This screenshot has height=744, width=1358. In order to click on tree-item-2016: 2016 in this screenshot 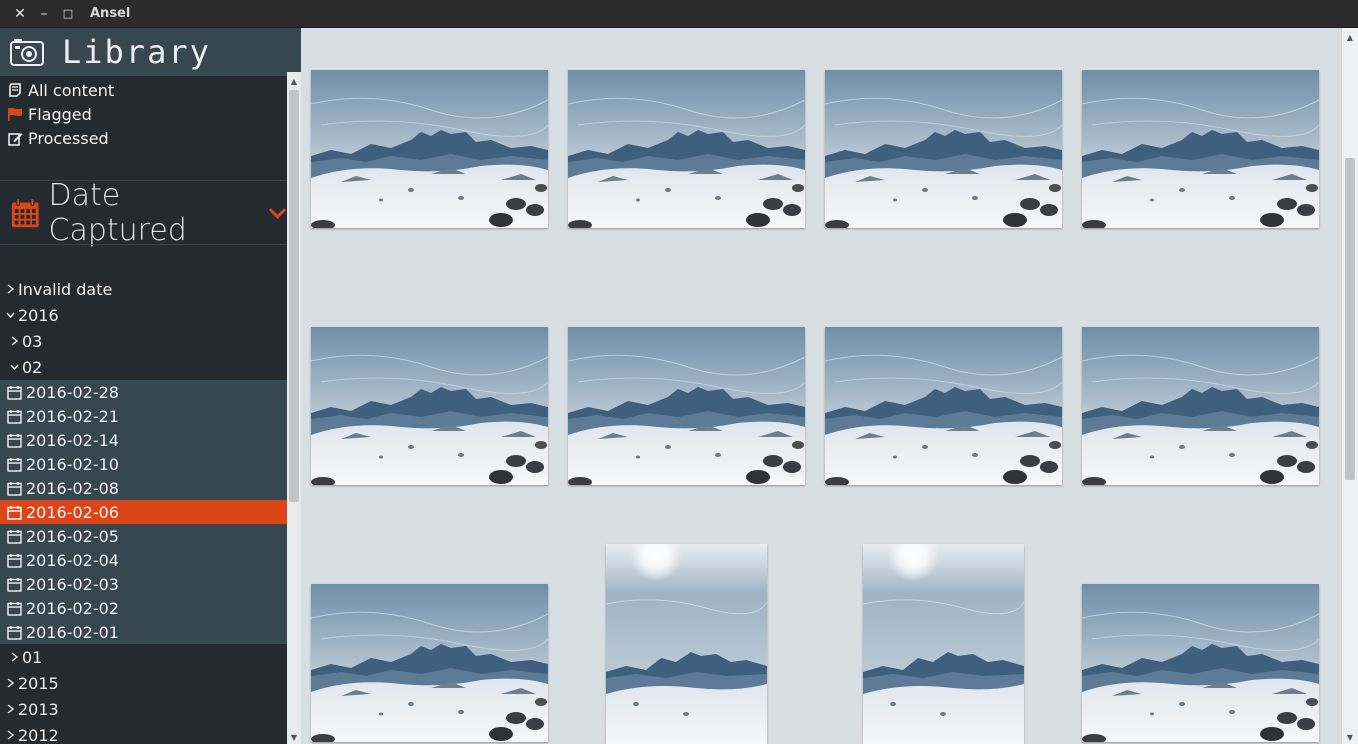, I will do `click(143, 315)`.